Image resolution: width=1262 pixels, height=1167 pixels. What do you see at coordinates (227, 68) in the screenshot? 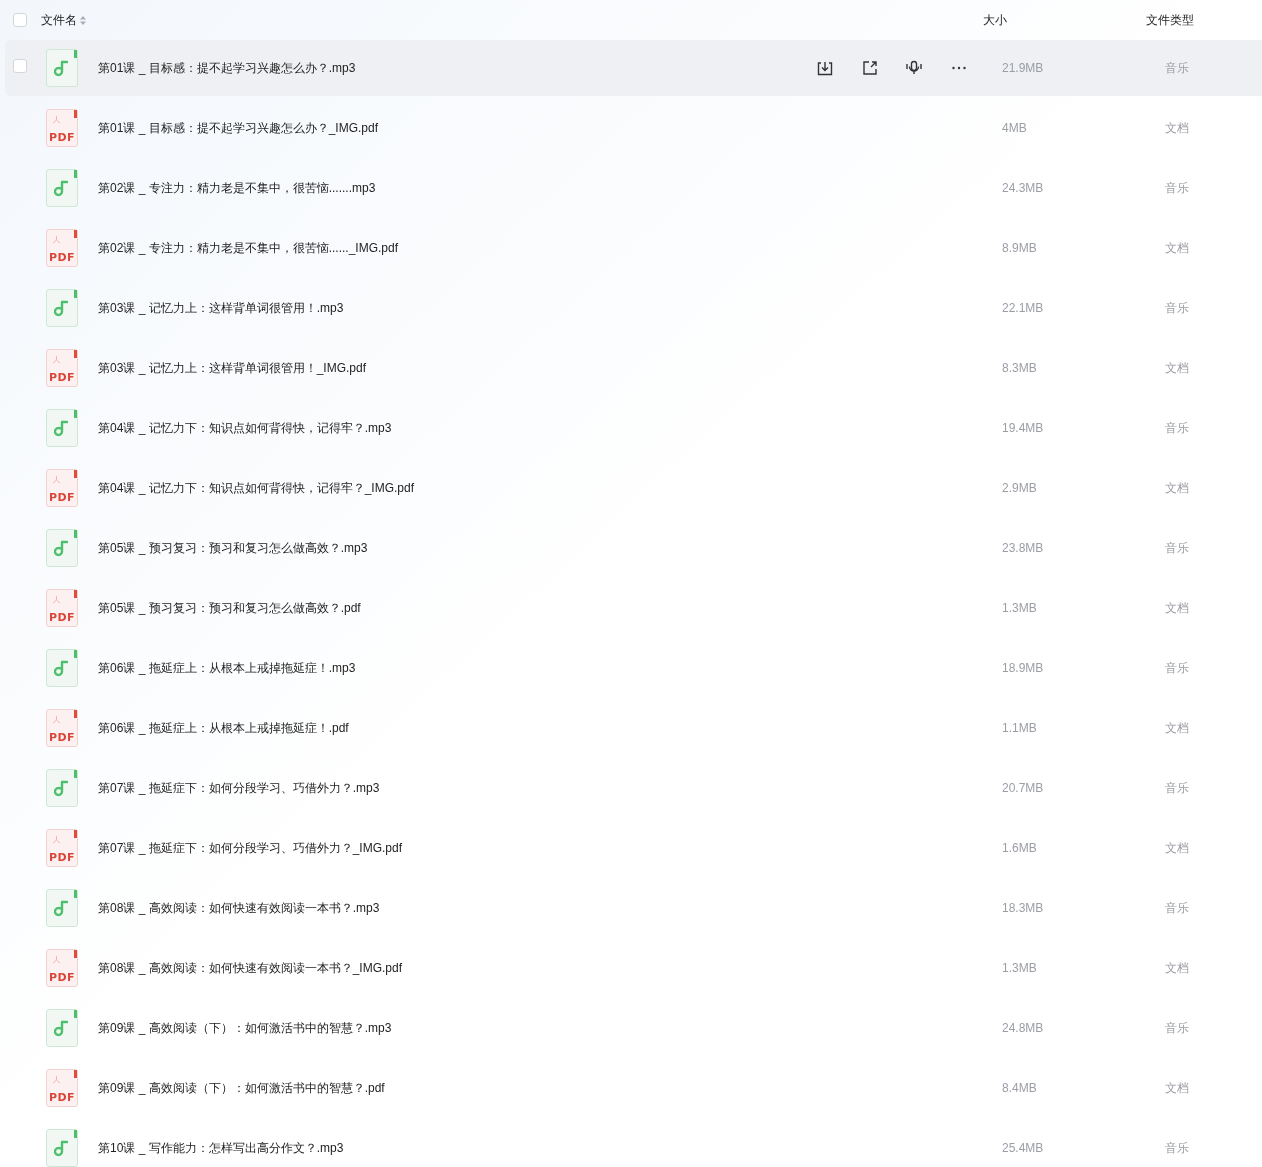
I see `file-name: 第01课 _ 目标感：提不起学习兴趣怎么办？.mp3` at bounding box center [227, 68].